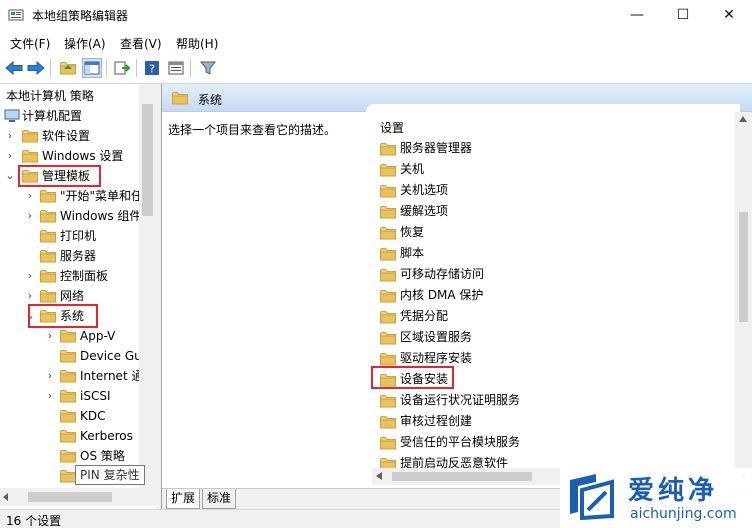  I want to click on list-item-label: 驱动程序安装, so click(436, 358).